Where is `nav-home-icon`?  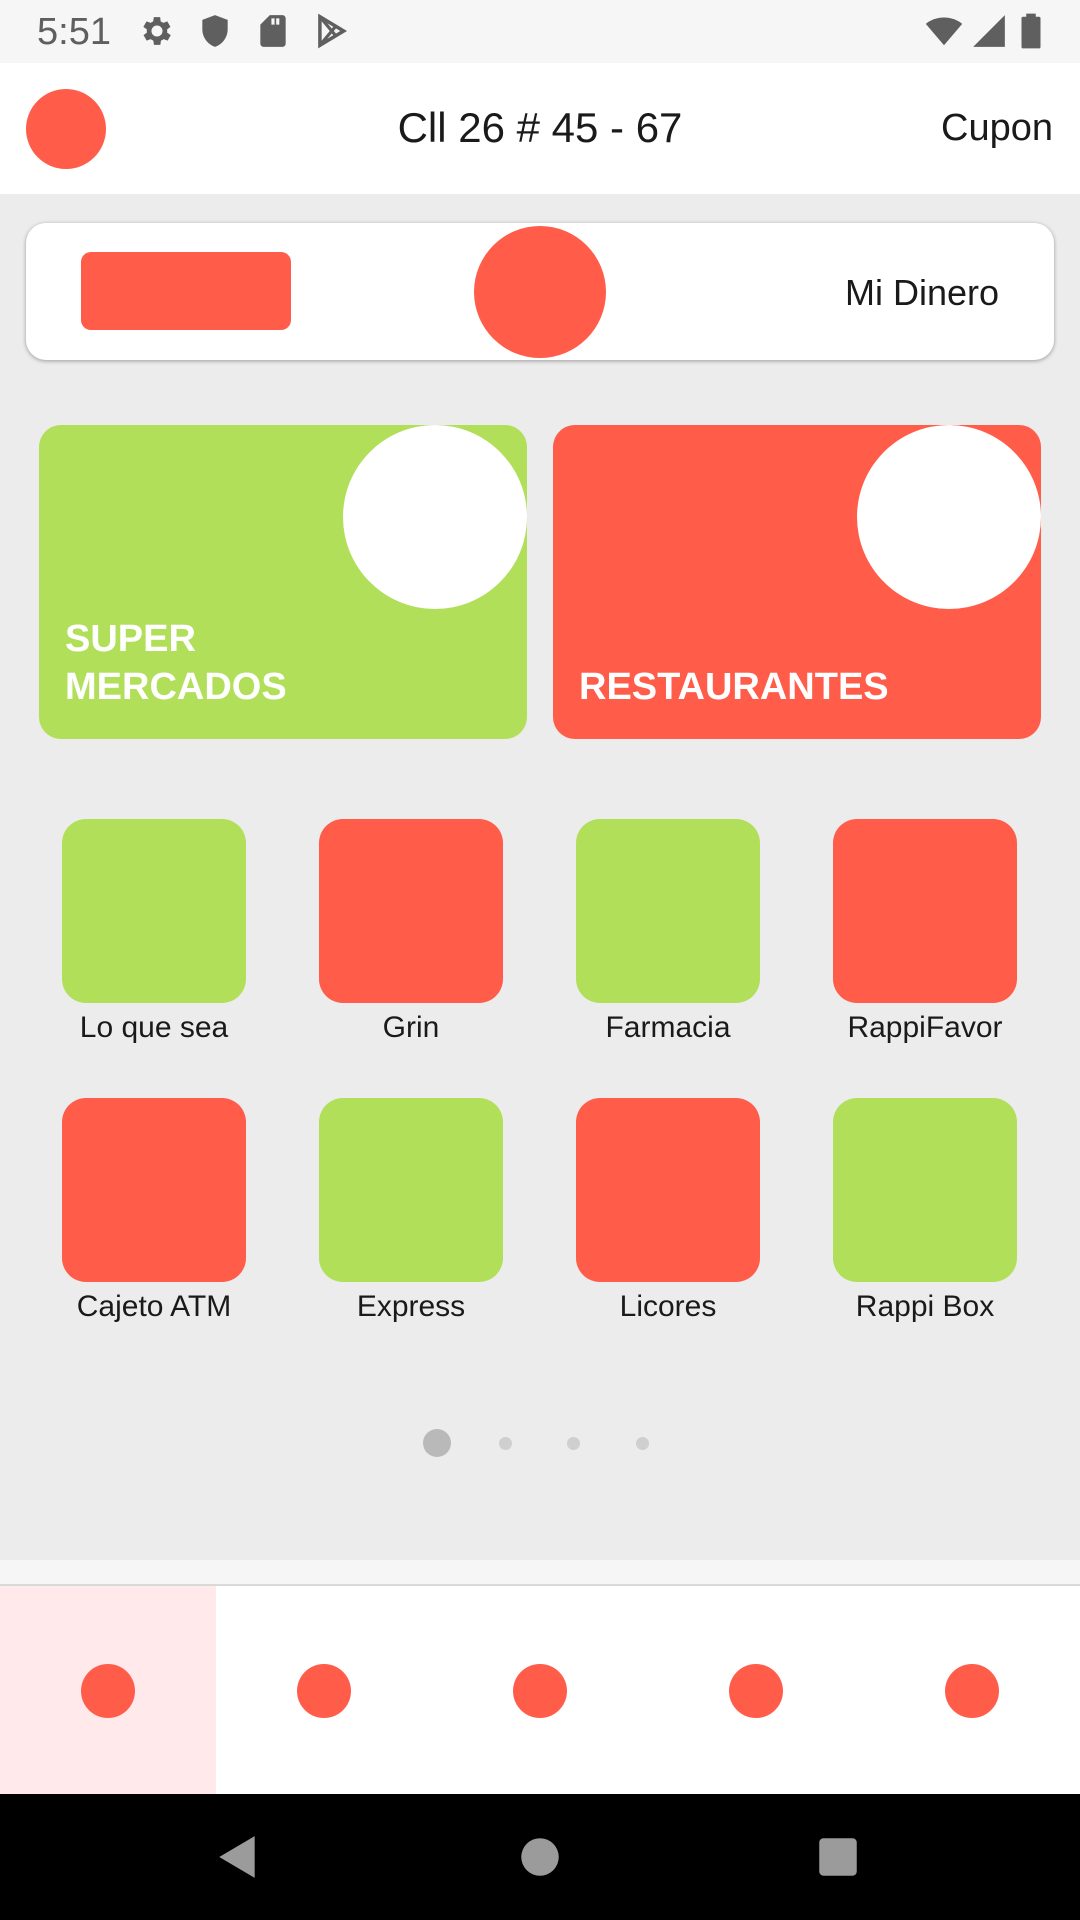
nav-home-icon is located at coordinates (108, 1691).